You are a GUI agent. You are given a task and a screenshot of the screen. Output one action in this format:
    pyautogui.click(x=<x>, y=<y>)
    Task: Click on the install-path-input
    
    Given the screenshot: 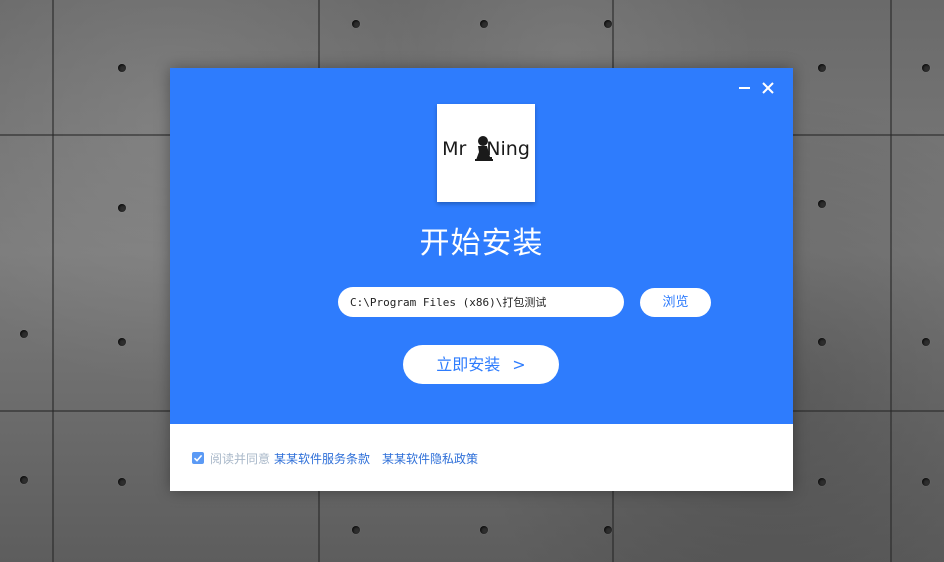 What is the action you would take?
    pyautogui.click(x=481, y=302)
    